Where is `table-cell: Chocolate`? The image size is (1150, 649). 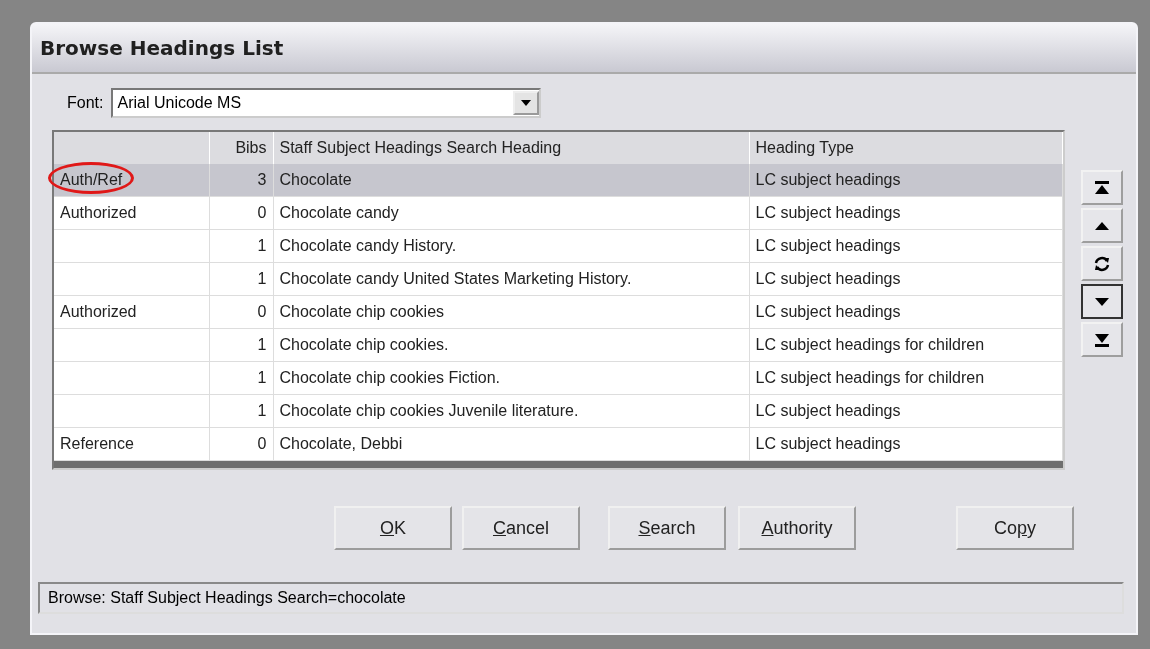 table-cell: Chocolate is located at coordinates (511, 180).